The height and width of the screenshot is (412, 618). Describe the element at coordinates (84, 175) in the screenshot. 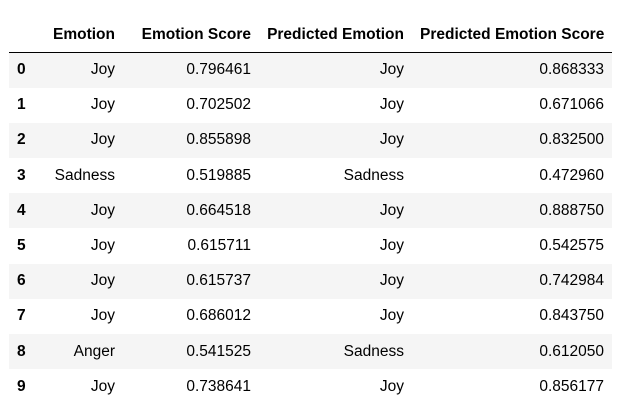

I see `cell-emotion: Sadness` at that location.